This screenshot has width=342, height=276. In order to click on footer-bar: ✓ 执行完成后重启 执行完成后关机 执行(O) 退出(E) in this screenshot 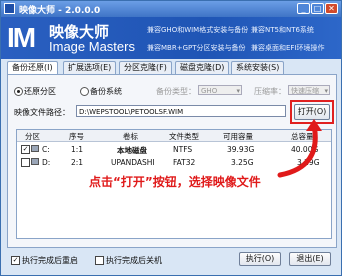, I will do `click(171, 261)`.